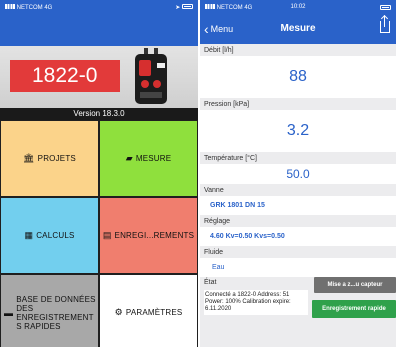 This screenshot has height=347, width=396. I want to click on status-bar: NETCOM 4G 10:02, so click(298, 7).